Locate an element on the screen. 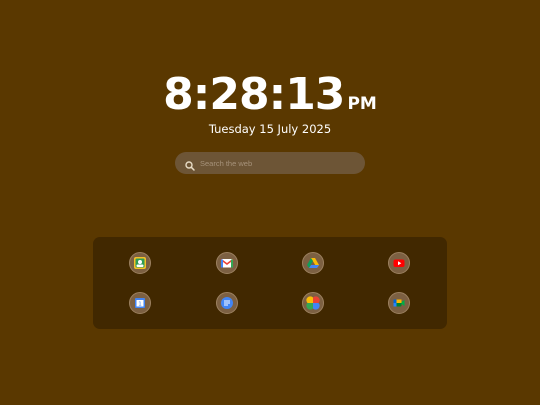 The height and width of the screenshot is (405, 540). search-bar is located at coordinates (270, 163).